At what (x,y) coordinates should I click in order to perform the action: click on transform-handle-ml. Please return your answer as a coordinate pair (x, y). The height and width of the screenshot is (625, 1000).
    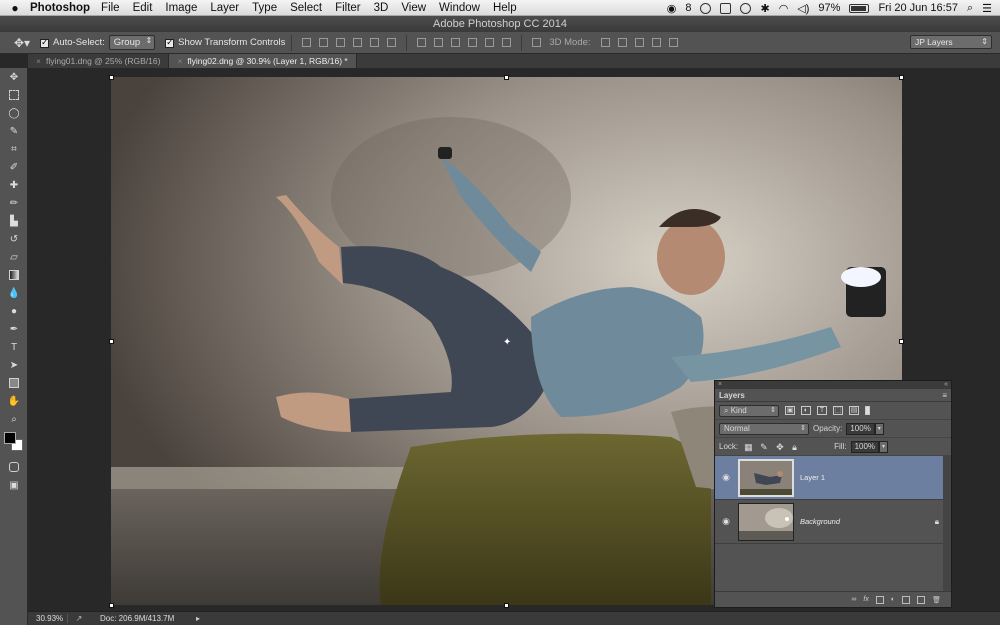
    Looking at the image, I should click on (111, 341).